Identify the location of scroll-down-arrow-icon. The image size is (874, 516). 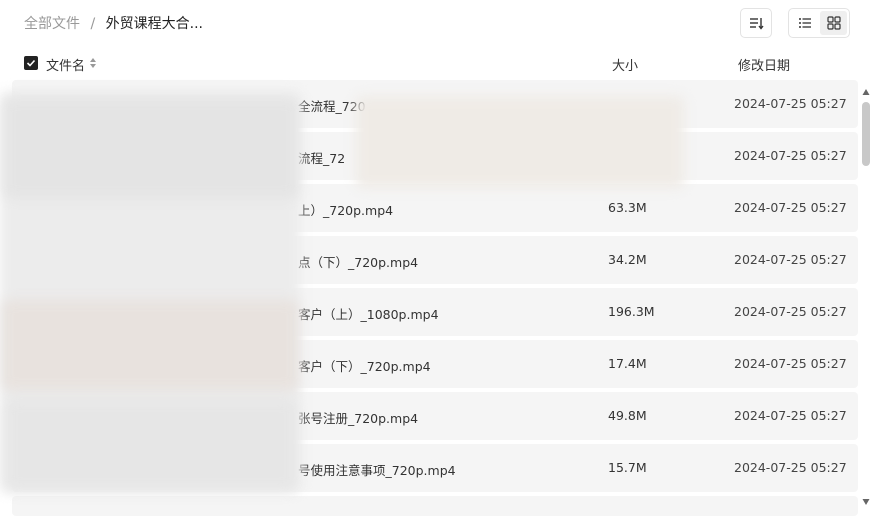
(866, 502).